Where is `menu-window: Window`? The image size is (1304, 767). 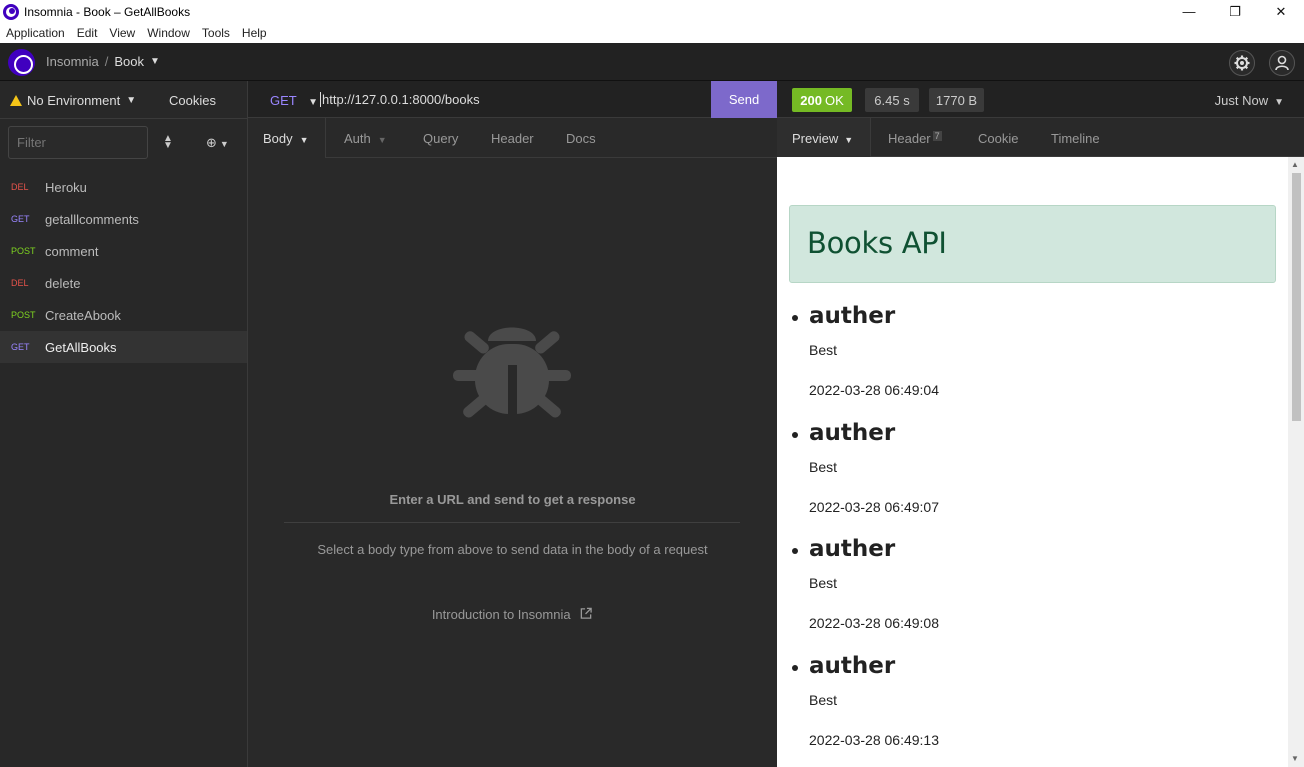 menu-window: Window is located at coordinates (168, 33).